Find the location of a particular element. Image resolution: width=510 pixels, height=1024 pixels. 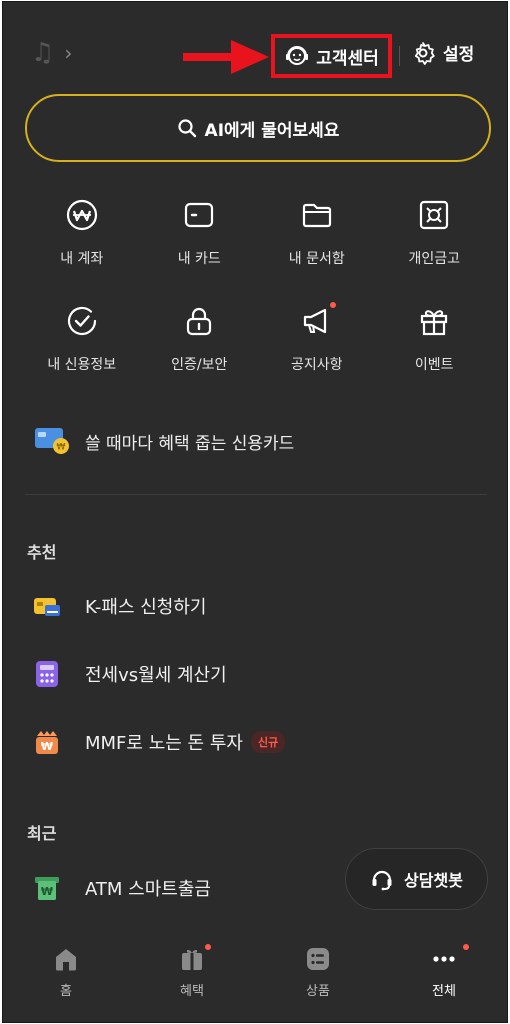

bottom-nav: 홈 혜택 상품 전체 is located at coordinates (255, 976).